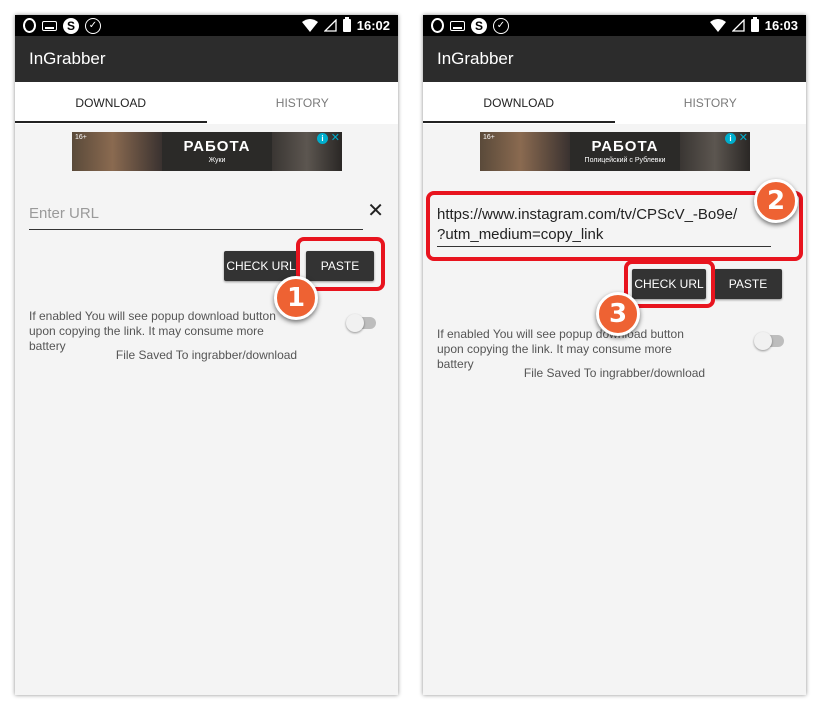 The image size is (821, 710). I want to click on highlight-url-field, so click(614, 226).